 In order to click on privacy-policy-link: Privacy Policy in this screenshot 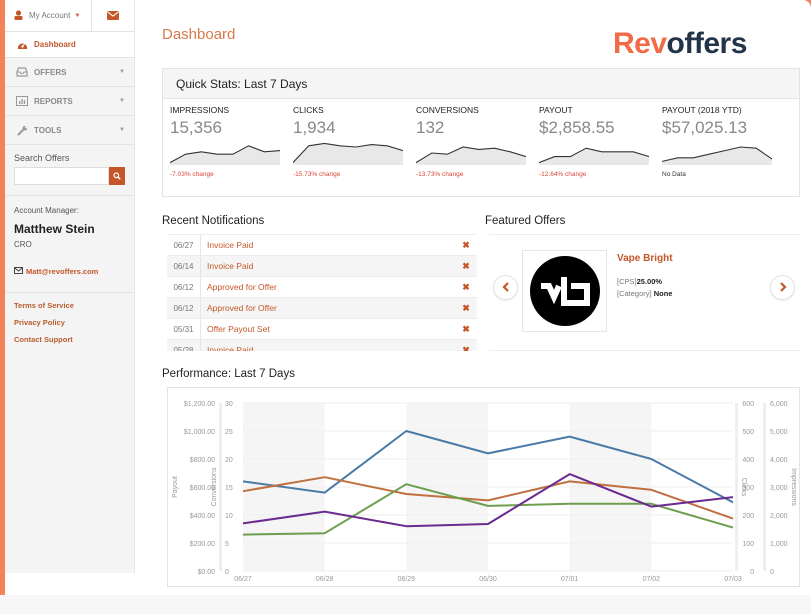, I will do `click(69, 322)`.